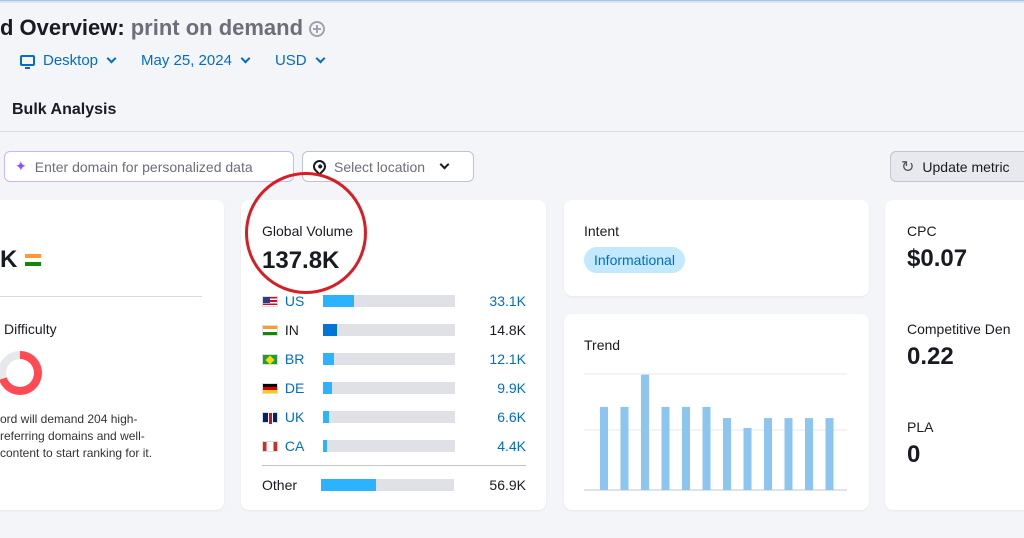  What do you see at coordinates (959, 329) in the screenshot?
I see `competitive-density-label: Competitive Den` at bounding box center [959, 329].